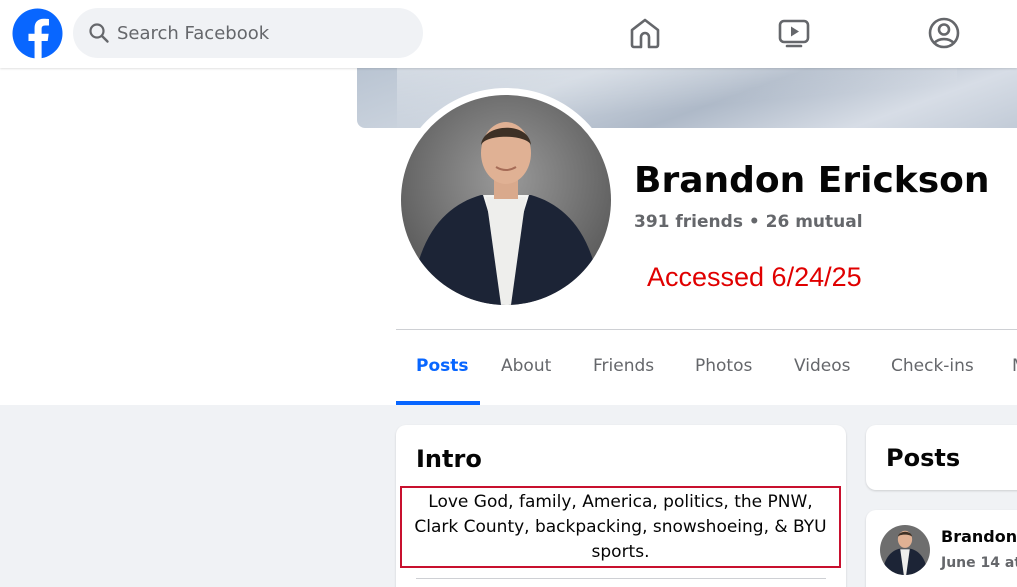  What do you see at coordinates (442, 381) in the screenshot?
I see `tab-posts: Posts` at bounding box center [442, 381].